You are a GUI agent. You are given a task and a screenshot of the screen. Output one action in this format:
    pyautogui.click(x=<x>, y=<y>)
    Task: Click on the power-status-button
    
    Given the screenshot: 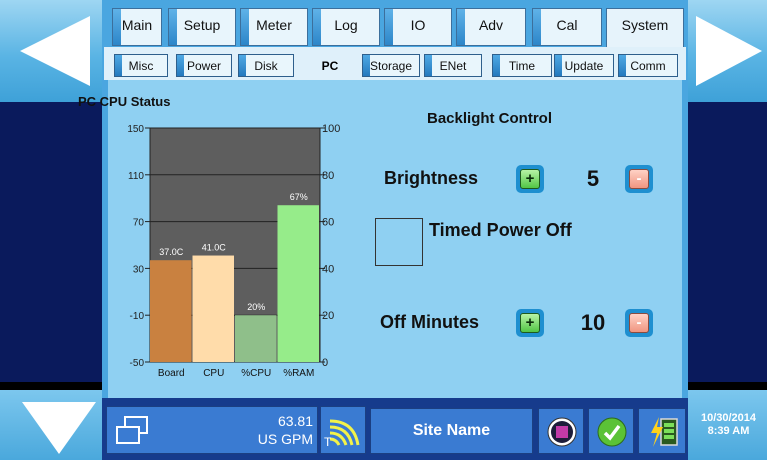 What is the action you would take?
    pyautogui.click(x=662, y=431)
    